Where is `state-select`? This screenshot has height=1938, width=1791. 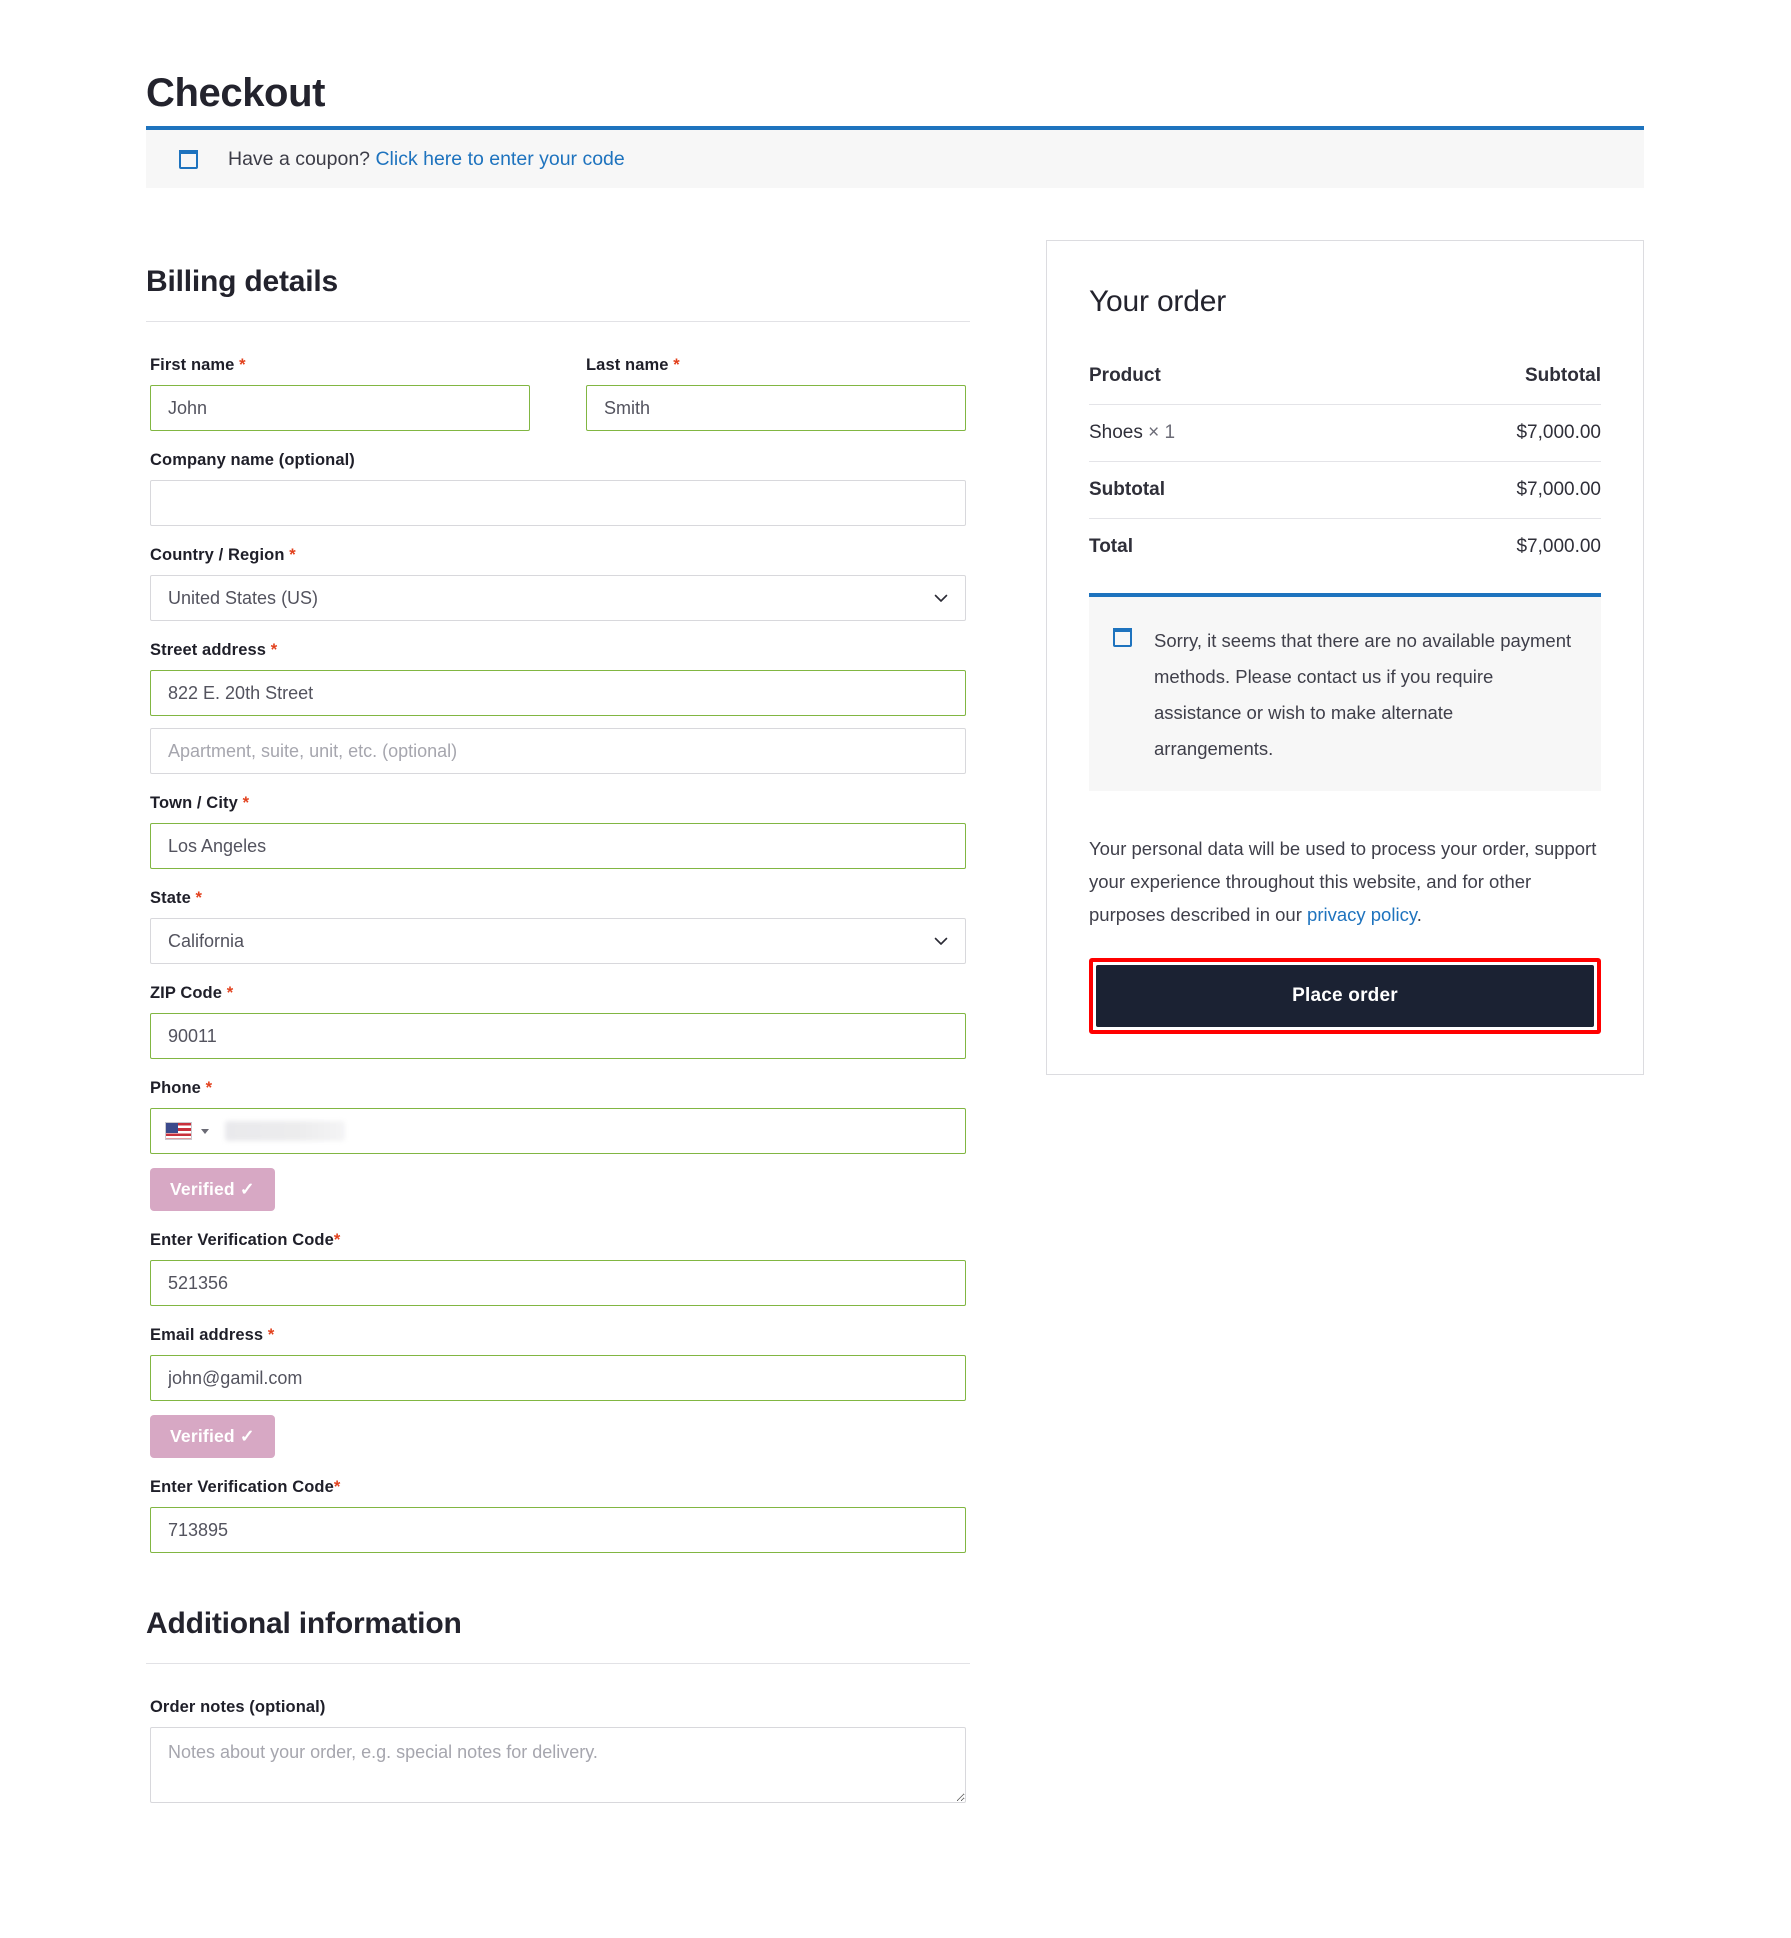 state-select is located at coordinates (558, 941).